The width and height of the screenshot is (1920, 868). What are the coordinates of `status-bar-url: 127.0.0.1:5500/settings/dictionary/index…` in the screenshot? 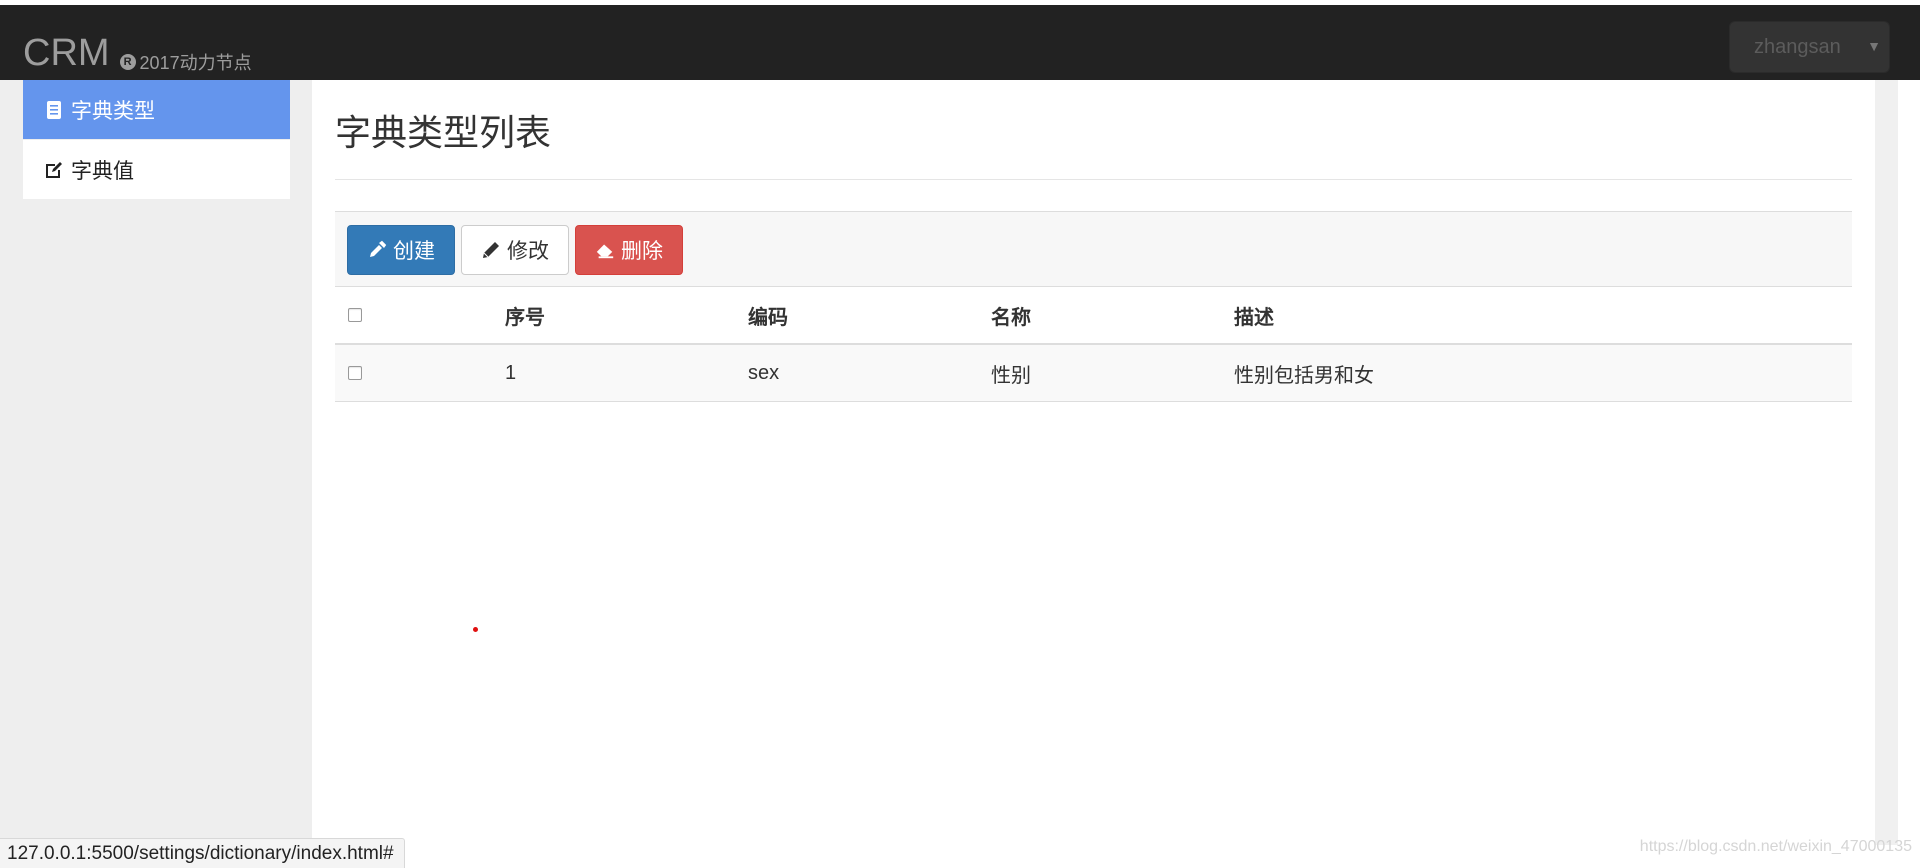 It's located at (202, 853).